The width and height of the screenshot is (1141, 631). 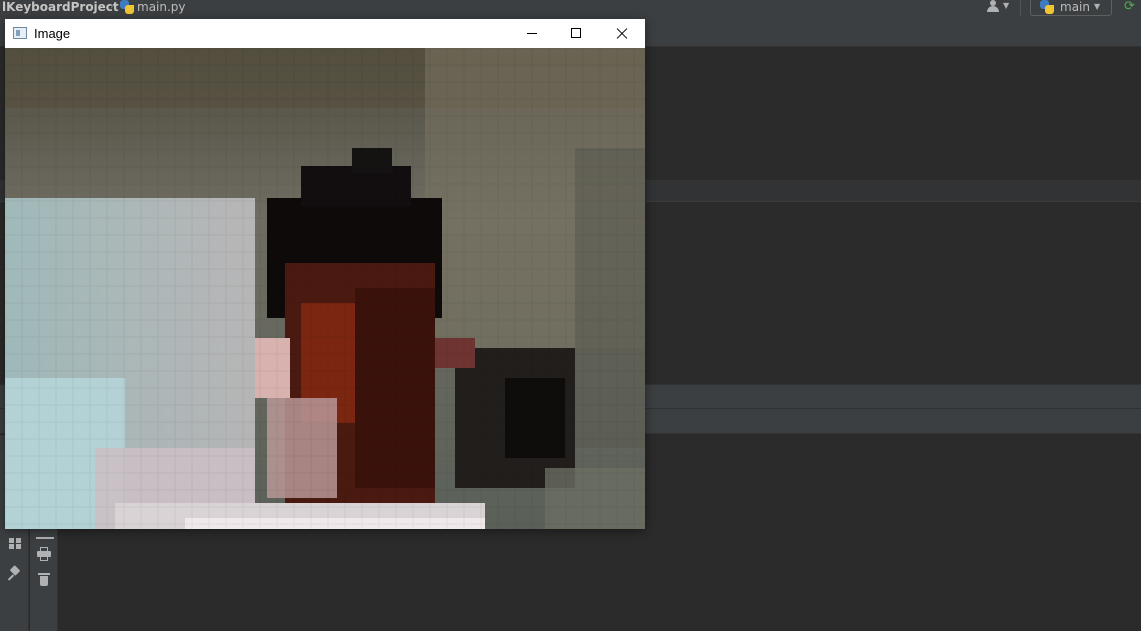 What do you see at coordinates (1129, 7) in the screenshot?
I see `rerun-icon: ⟳` at bounding box center [1129, 7].